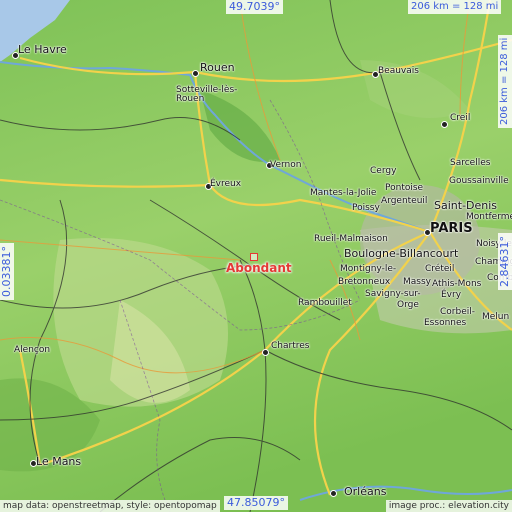 This screenshot has width=512, height=512. What do you see at coordinates (333, 493) in the screenshot?
I see `orleans-marker` at bounding box center [333, 493].